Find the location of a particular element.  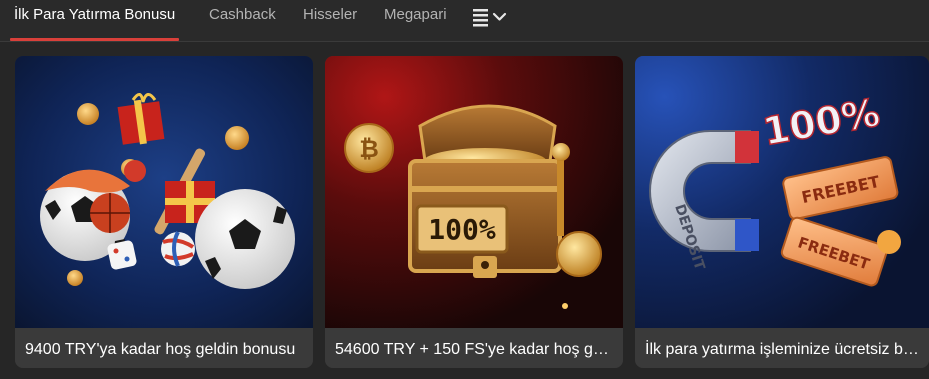

tab-hisseler: Hisseler is located at coordinates (330, 20).